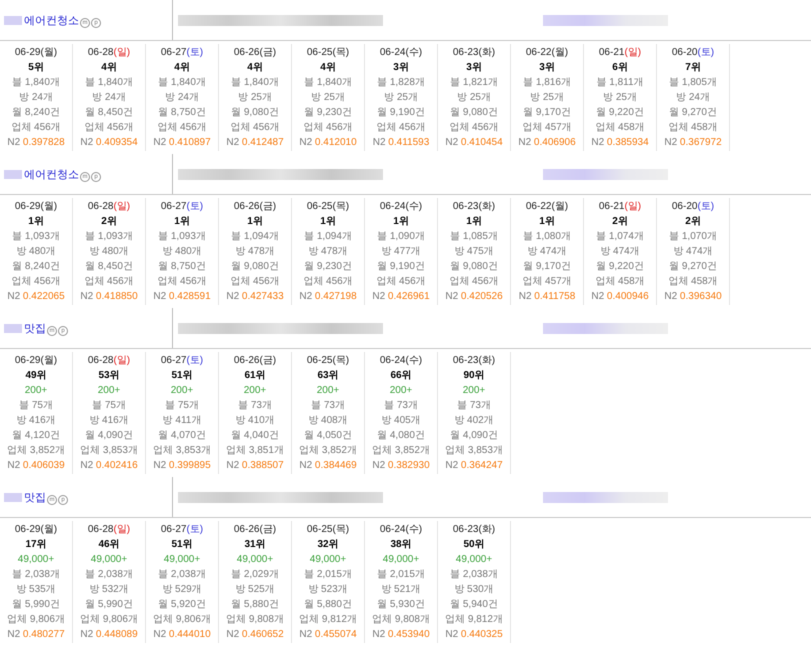 This screenshot has width=811, height=664. I want to click on score-value: 0.400946, so click(627, 296).